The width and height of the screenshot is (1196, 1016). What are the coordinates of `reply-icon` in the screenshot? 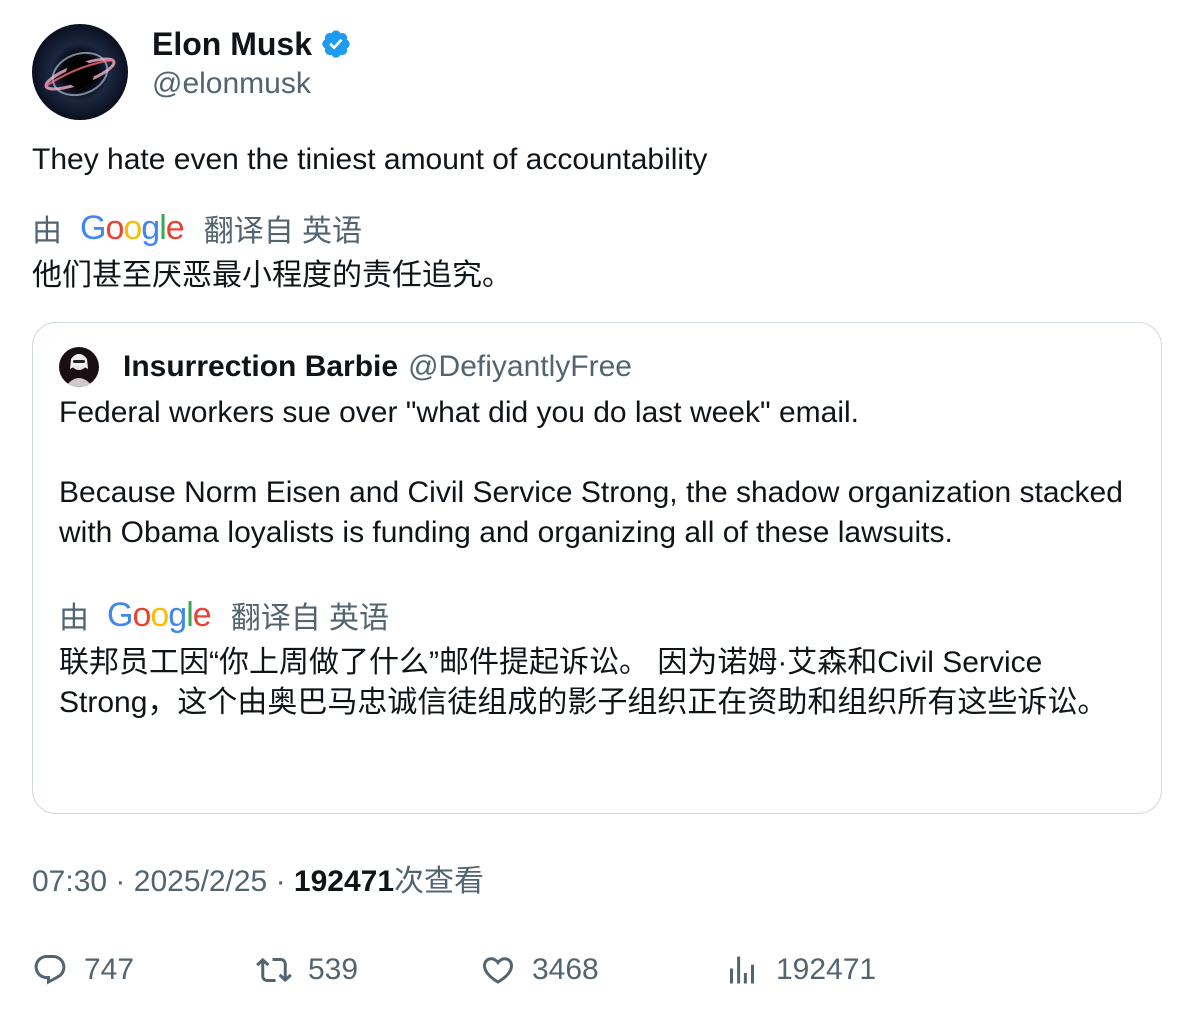 It's located at (50, 970).